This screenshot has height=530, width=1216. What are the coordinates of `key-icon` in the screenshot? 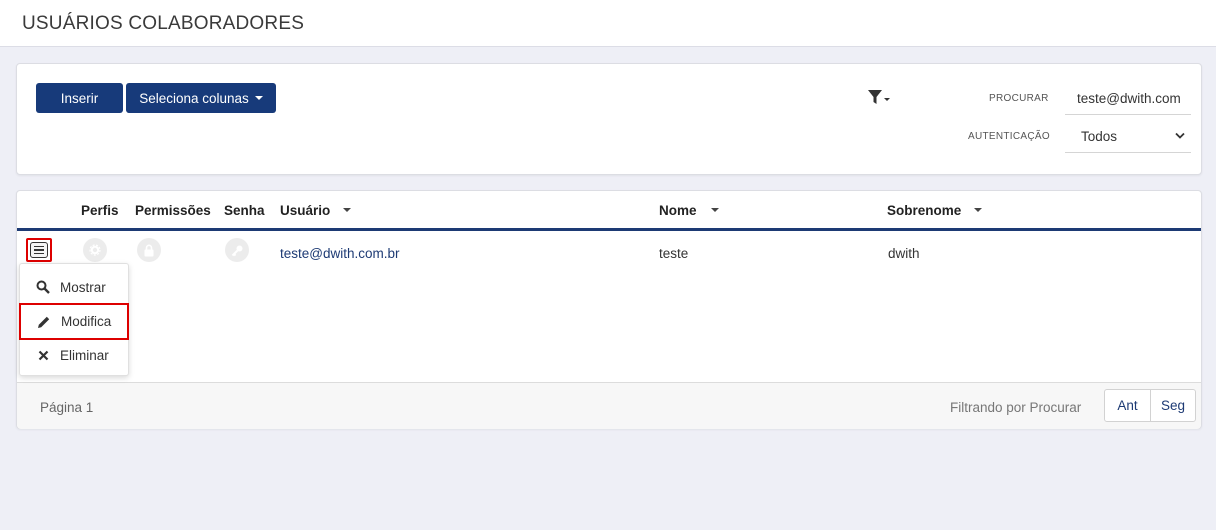 It's located at (237, 250).